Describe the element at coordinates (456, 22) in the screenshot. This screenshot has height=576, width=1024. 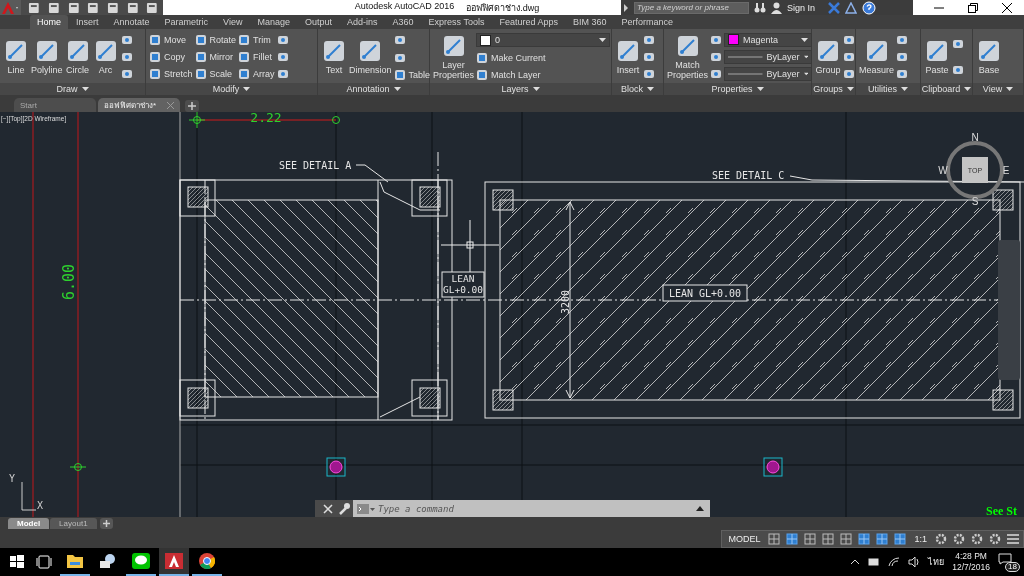
I see `ribbon-tab: Express Tools` at that location.